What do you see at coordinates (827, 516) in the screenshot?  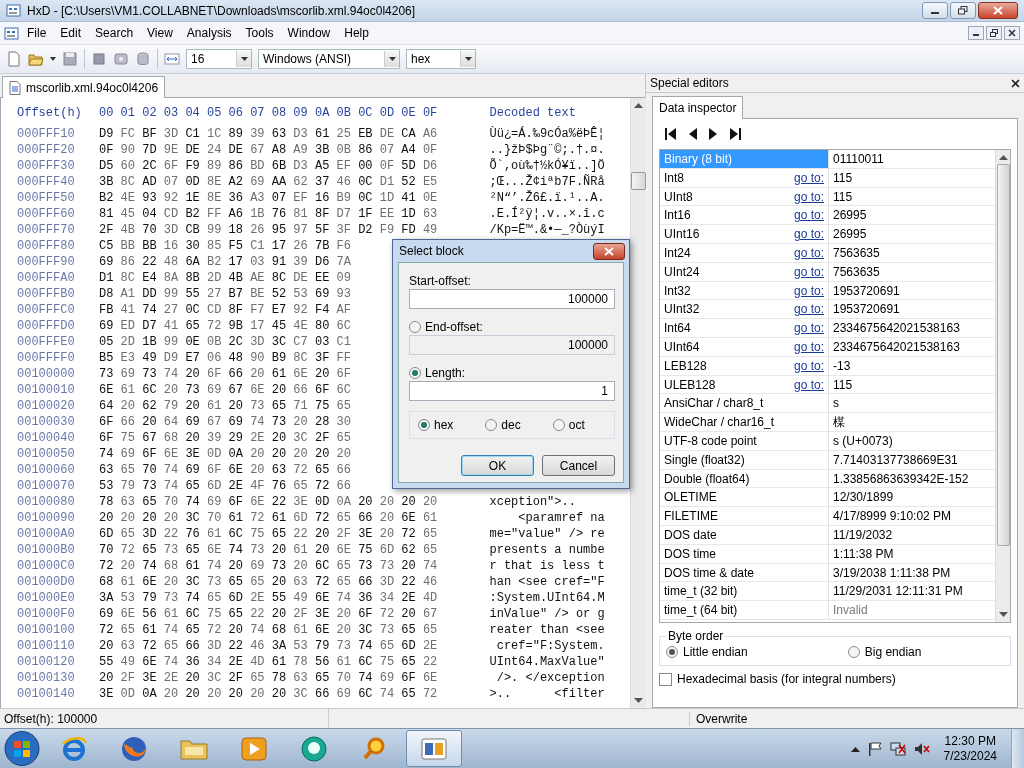 I see `inspector-row: FILETIME 4/17/8999 9:10:02 PM` at bounding box center [827, 516].